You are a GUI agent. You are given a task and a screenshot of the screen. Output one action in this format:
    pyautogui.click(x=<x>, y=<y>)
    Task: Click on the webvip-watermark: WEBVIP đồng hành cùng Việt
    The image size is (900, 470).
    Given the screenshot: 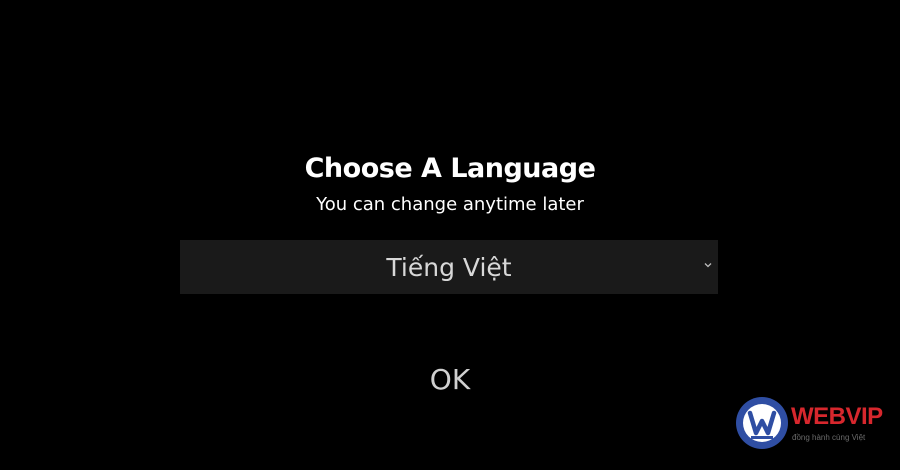 What is the action you would take?
    pyautogui.click(x=816, y=424)
    